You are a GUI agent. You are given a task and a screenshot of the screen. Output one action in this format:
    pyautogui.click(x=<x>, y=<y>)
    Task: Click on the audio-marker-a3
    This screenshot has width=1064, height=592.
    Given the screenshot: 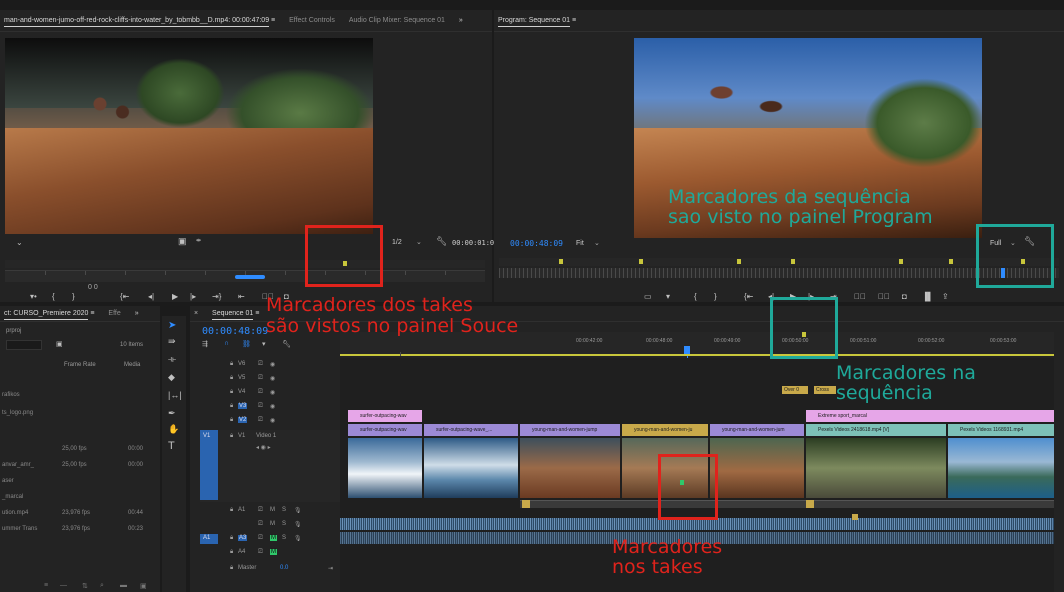 What is the action you would take?
    pyautogui.click(x=855, y=517)
    